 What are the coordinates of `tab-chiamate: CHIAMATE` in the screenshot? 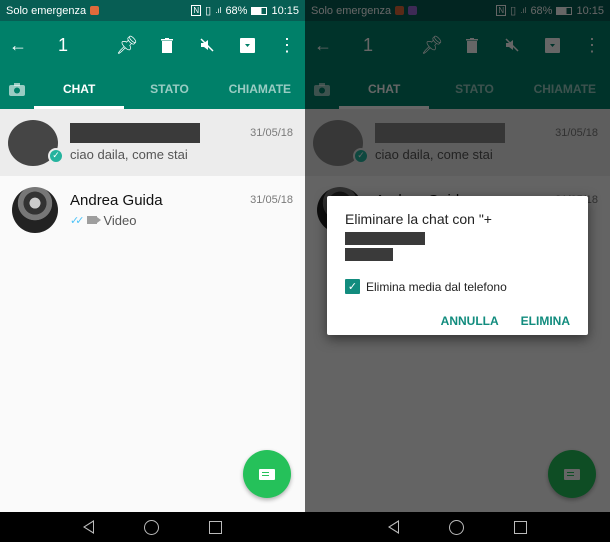 It's located at (260, 89).